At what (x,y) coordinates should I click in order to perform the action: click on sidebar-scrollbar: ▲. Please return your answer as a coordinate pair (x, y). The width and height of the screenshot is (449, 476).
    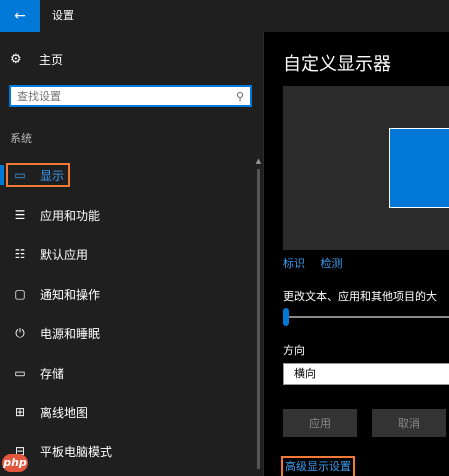
    Looking at the image, I should click on (258, 316).